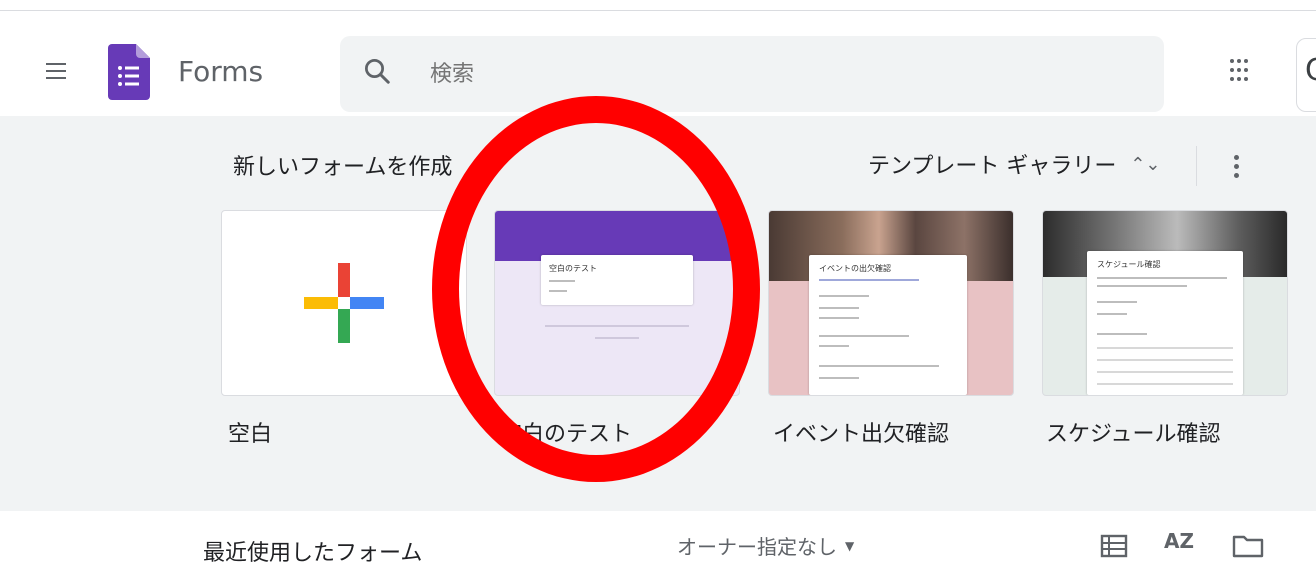 This screenshot has width=1316, height=573. I want to click on caret-down-icon: ▼, so click(850, 545).